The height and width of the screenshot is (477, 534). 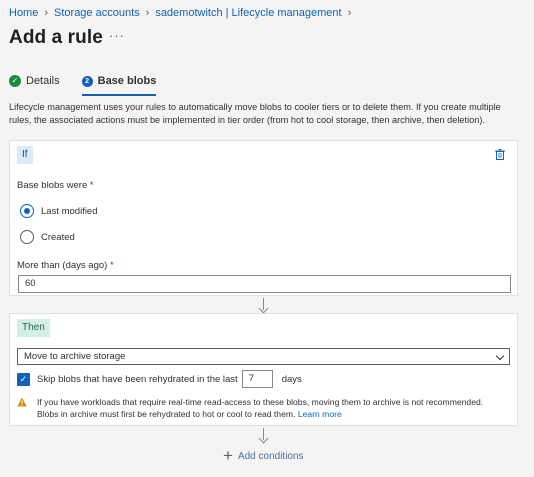 I want to click on skip-rehydrated-checkbox: ✓, so click(x=23, y=379).